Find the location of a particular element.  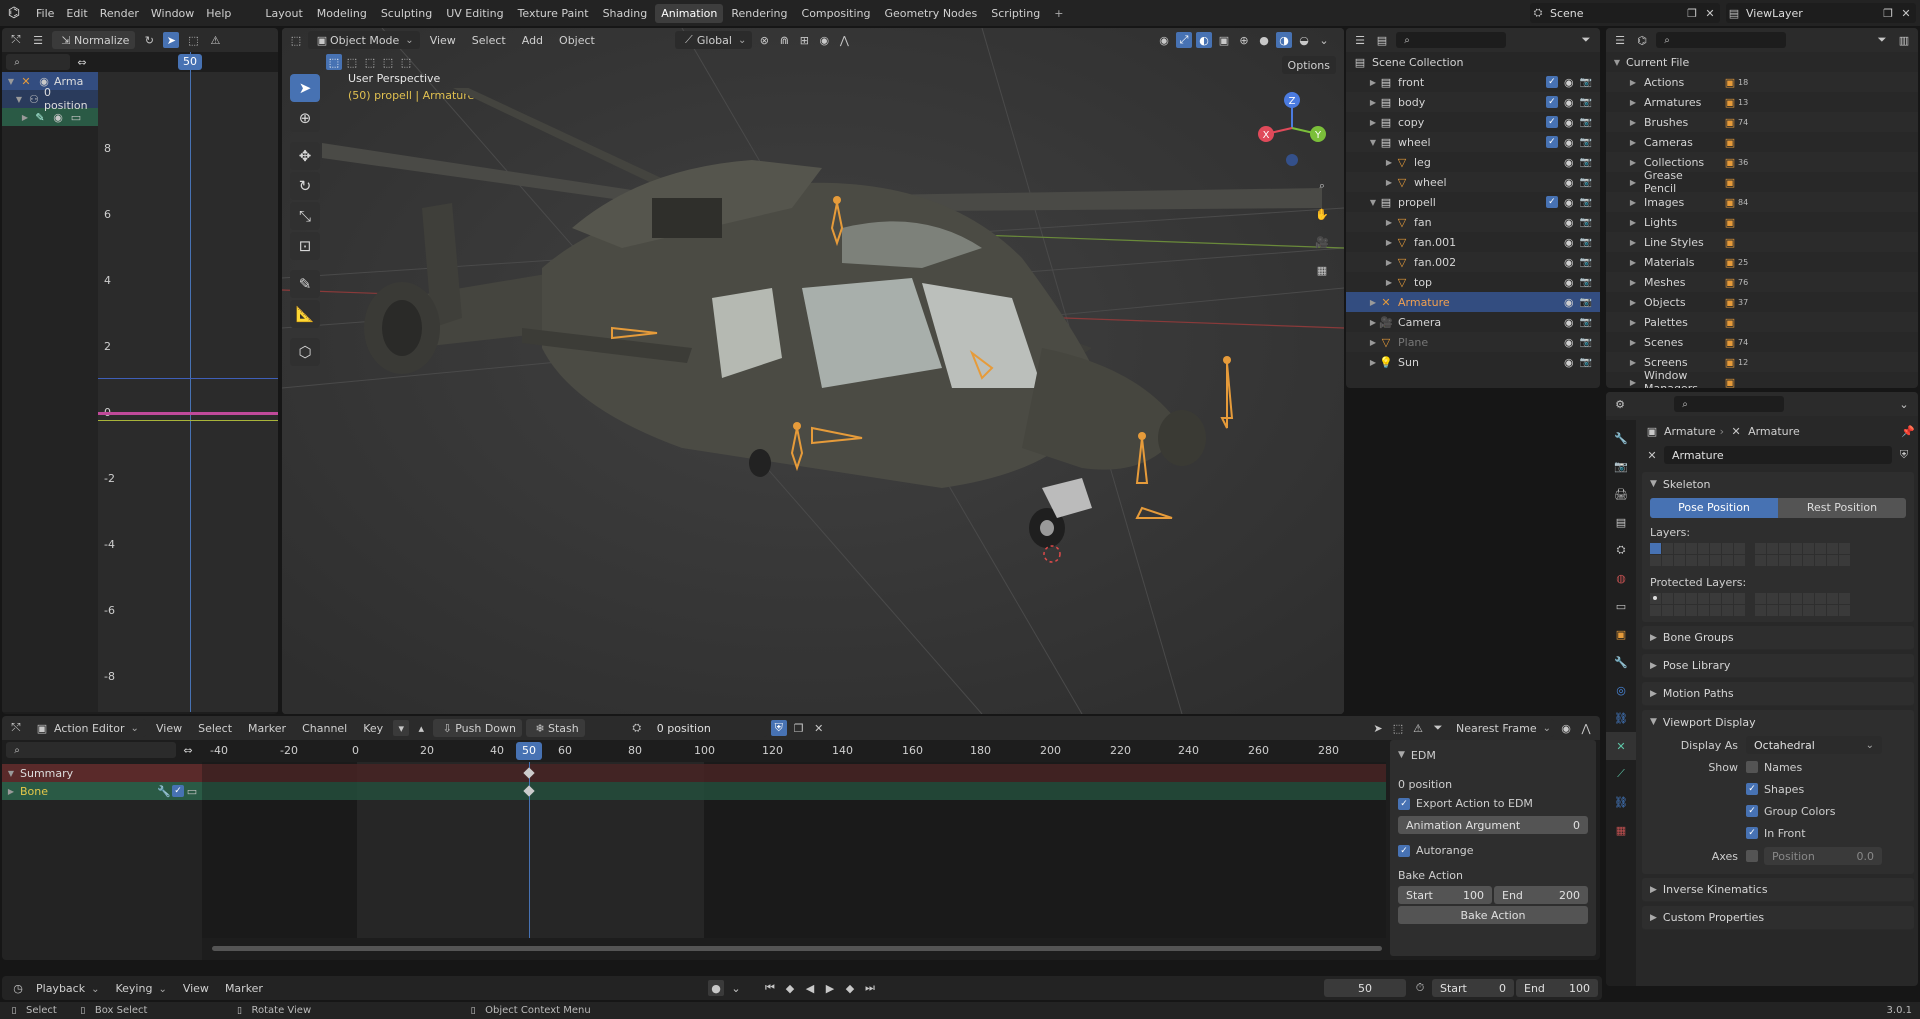

select-new-icon: ⬚ is located at coordinates (334, 62).